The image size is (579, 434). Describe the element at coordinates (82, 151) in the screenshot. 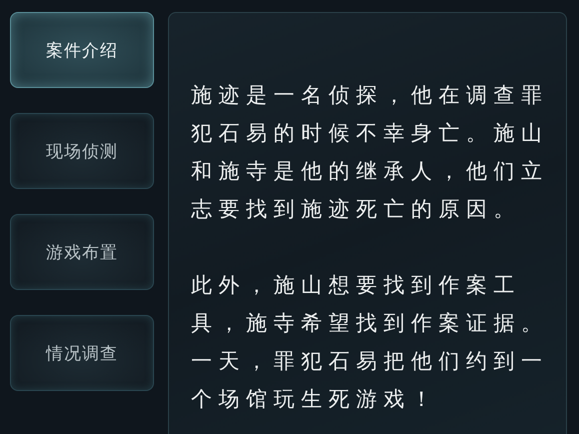

I see `sidebar-tab: 现场侦测` at that location.